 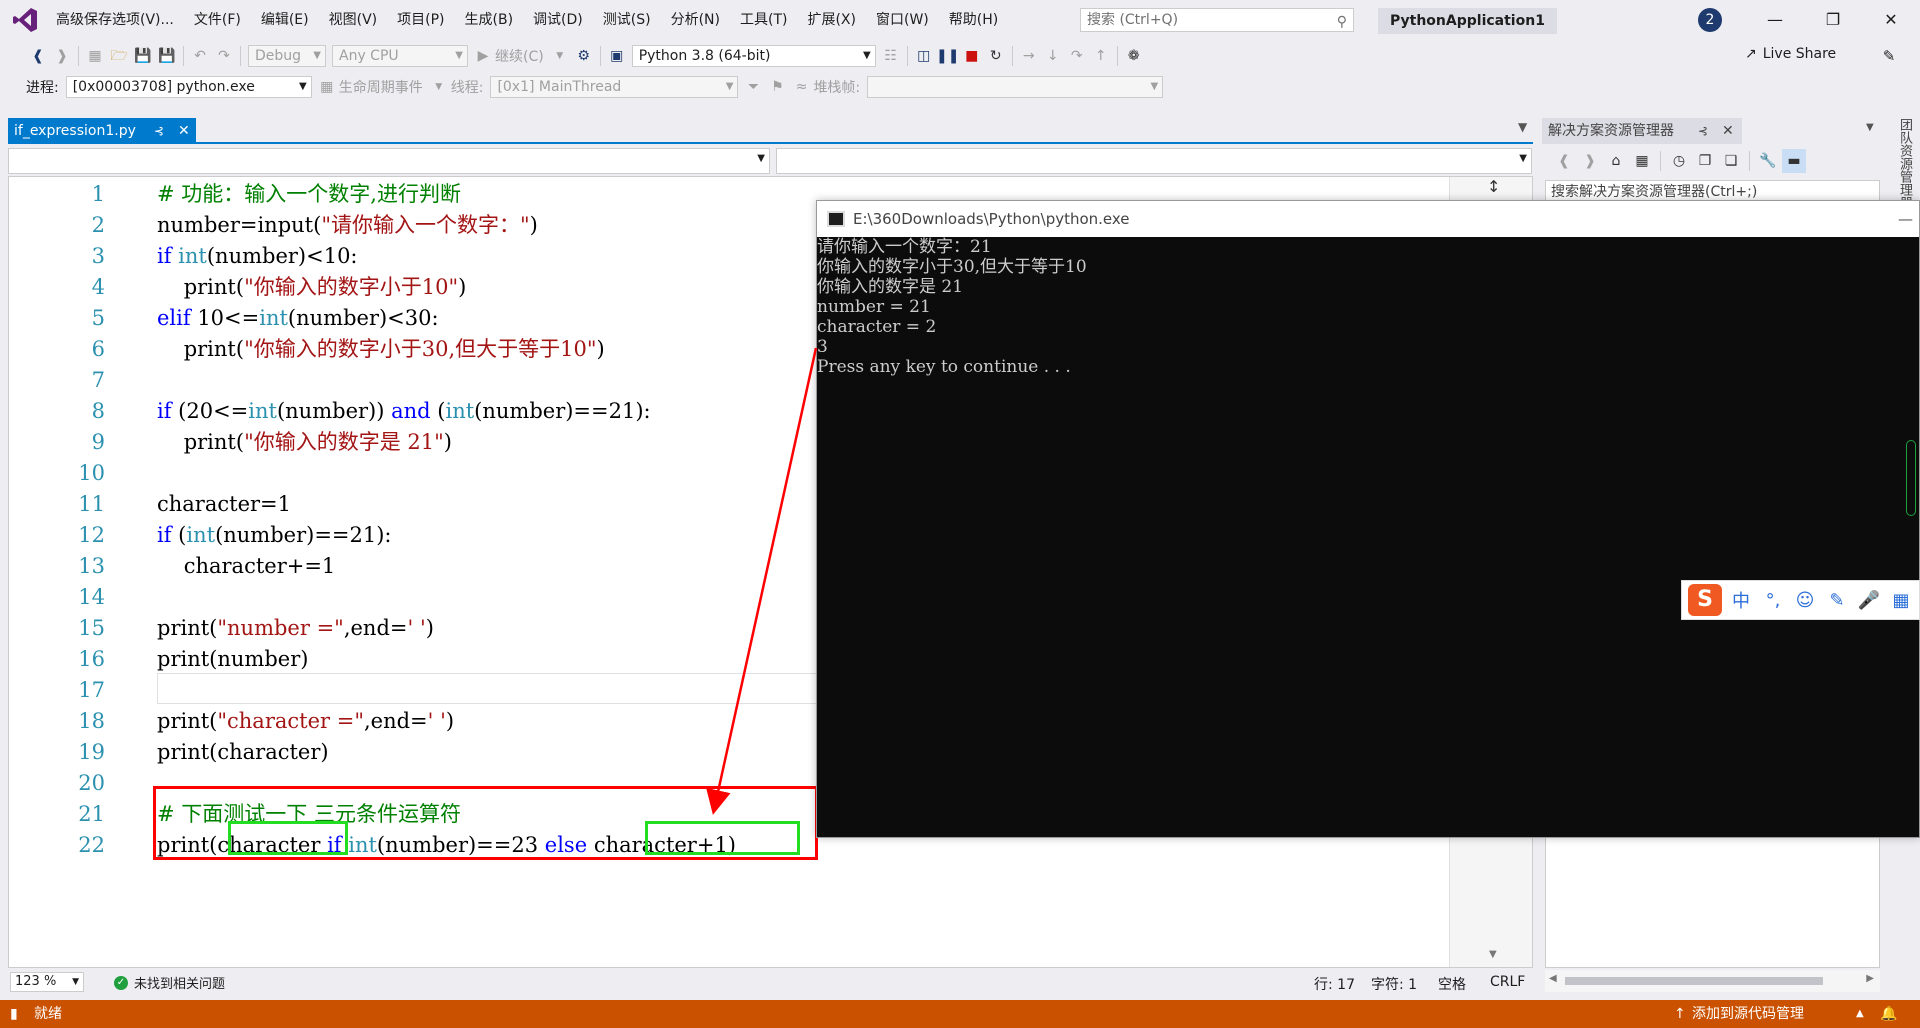 I want to click on punctuation-icon: °,, so click(x=1773, y=600).